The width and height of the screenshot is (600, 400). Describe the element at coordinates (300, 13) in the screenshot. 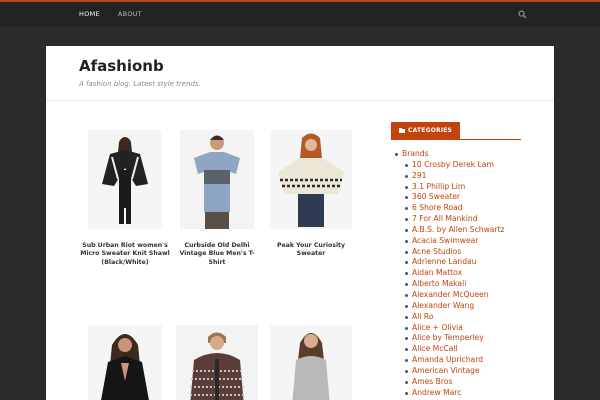

I see `top-navigation-bar: HOME ABOUT` at that location.